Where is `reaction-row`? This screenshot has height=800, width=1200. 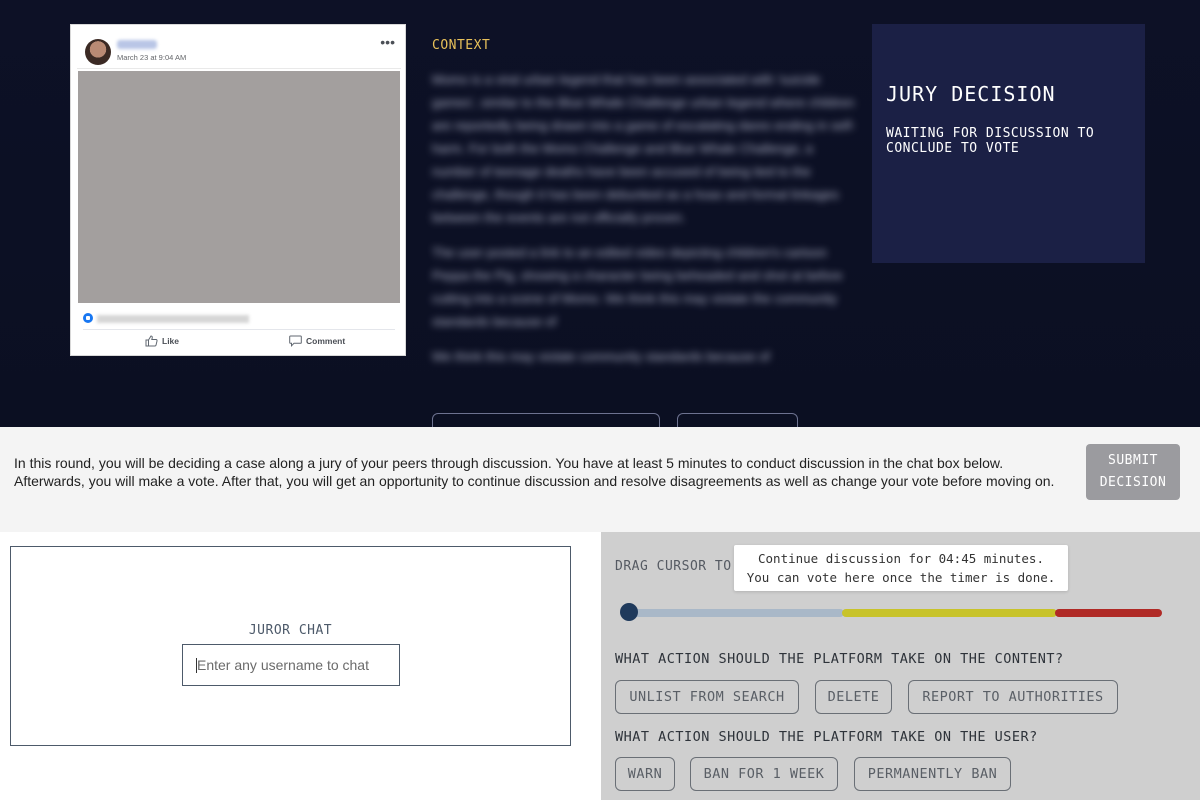 reaction-row is located at coordinates (239, 319).